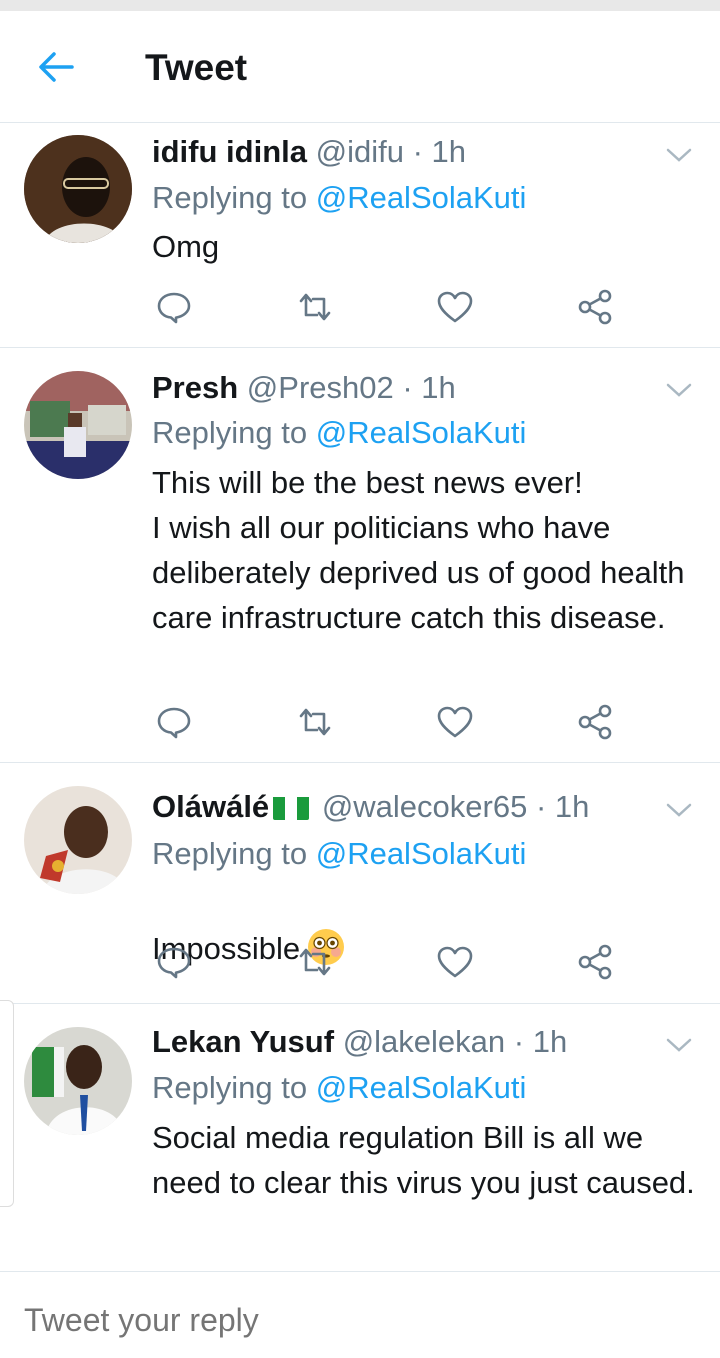 The image size is (720, 1358). What do you see at coordinates (56, 67) in the screenshot?
I see `back-arrow-icon` at bounding box center [56, 67].